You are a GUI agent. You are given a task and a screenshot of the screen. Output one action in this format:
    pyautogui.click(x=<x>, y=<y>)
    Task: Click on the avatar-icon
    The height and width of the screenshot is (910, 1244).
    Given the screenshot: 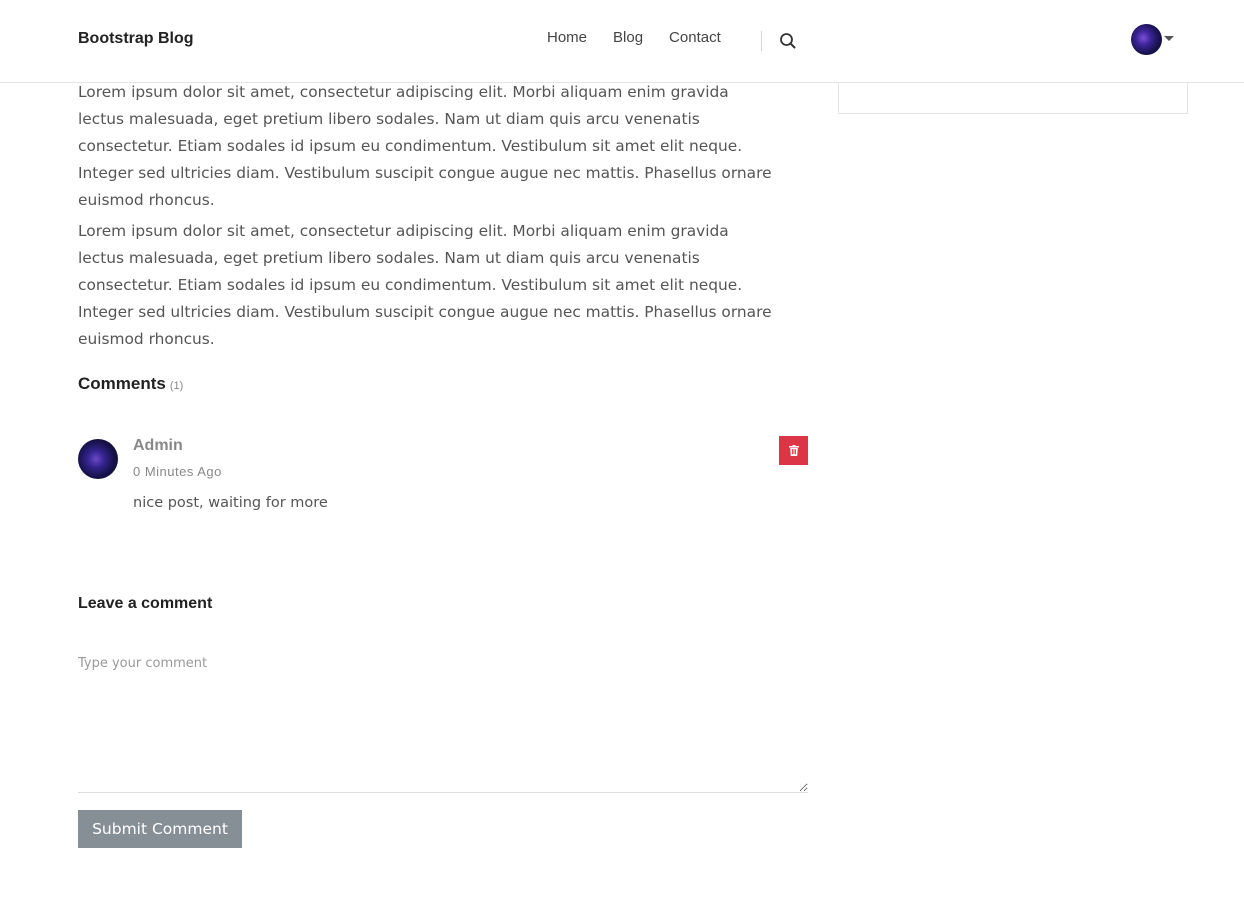 What is the action you would take?
    pyautogui.click(x=1146, y=39)
    